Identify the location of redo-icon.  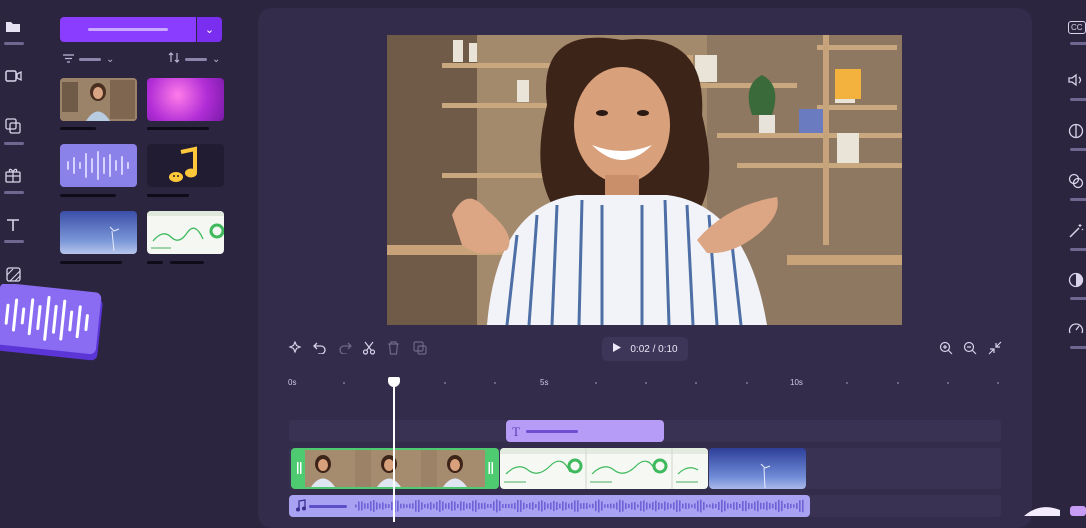
(345, 349).